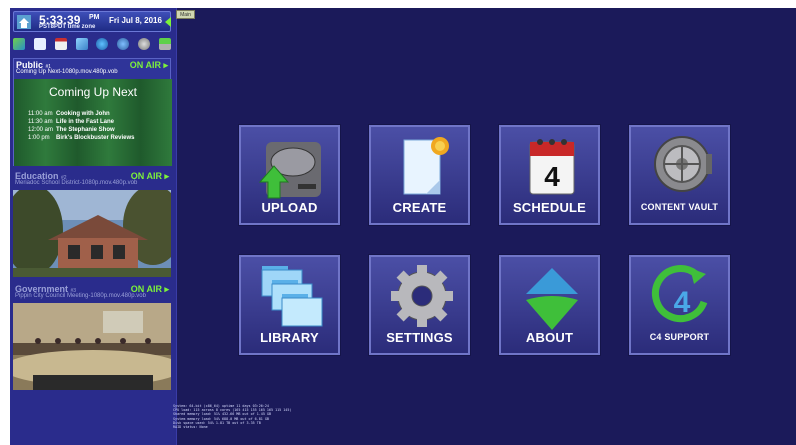  Describe the element at coordinates (682, 302) in the screenshot. I see `support-digit: 4` at that location.